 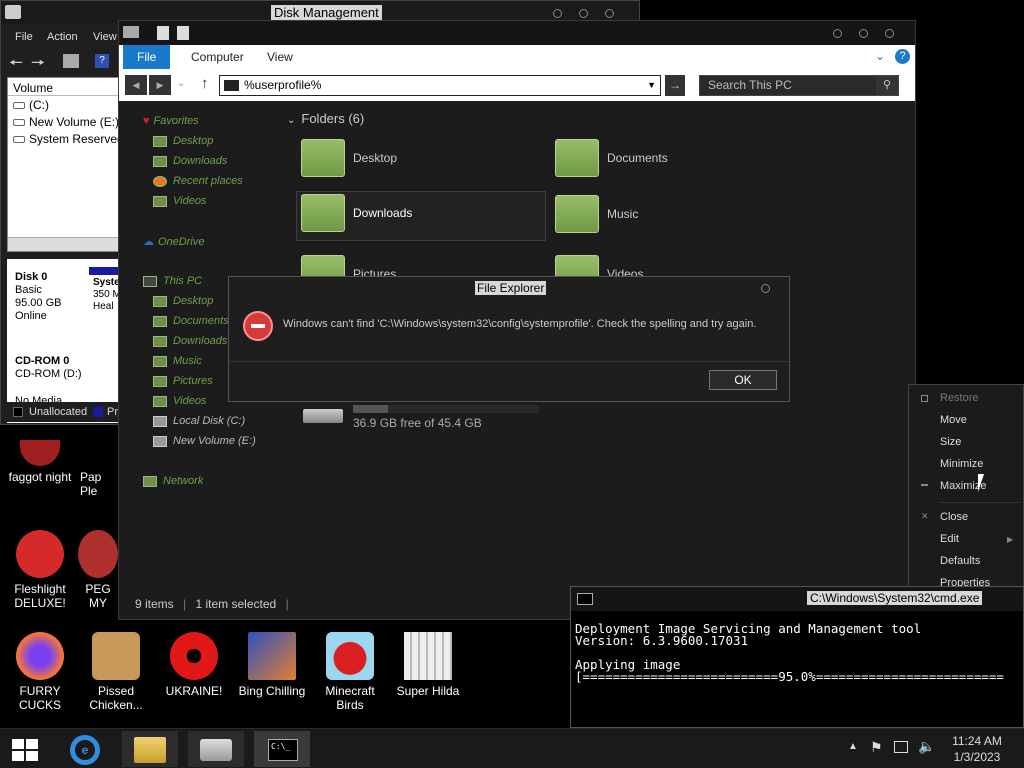 I want to click on taskbar-cmd: C:\_, so click(x=282, y=749).